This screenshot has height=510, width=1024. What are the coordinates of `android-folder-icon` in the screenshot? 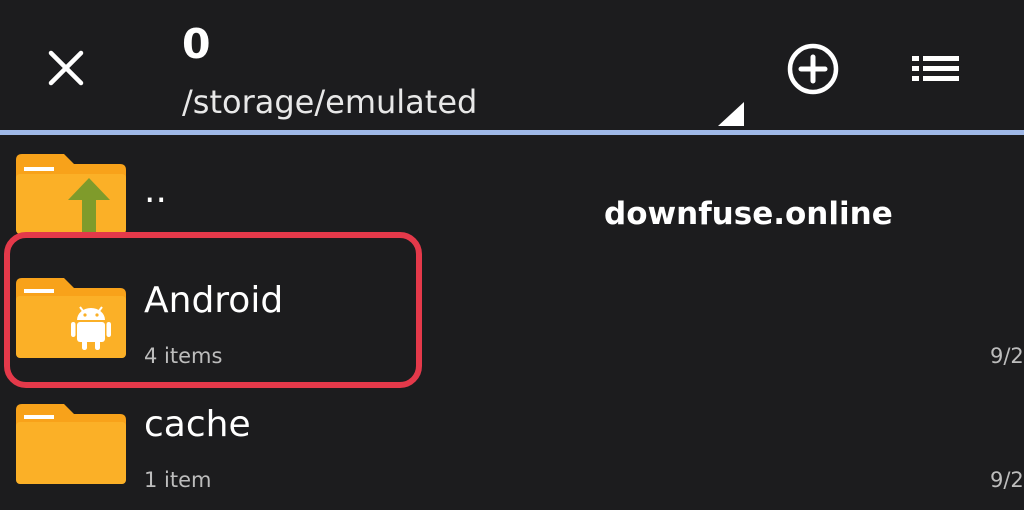 It's located at (71, 318).